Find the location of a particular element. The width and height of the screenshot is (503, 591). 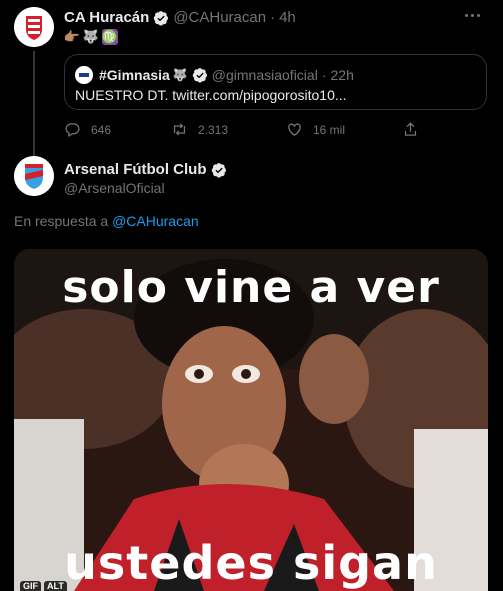

quoted-author-name: #Gimnasia is located at coordinates (134, 75).